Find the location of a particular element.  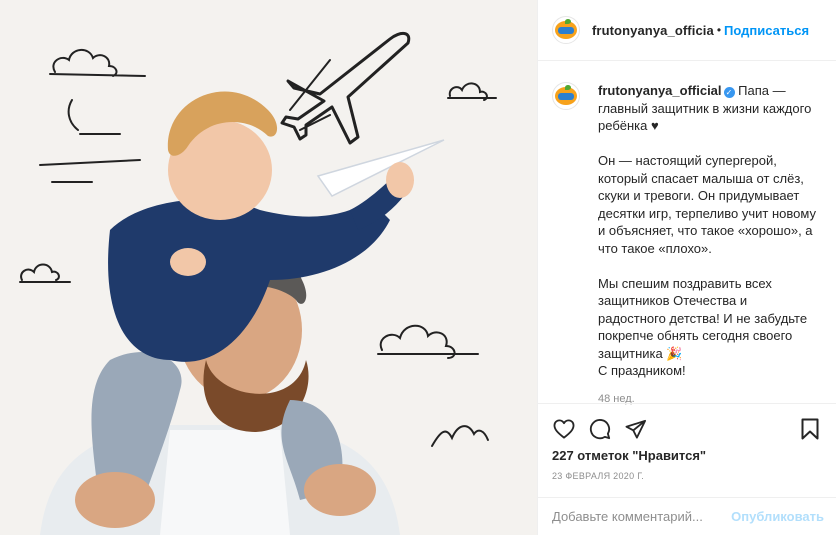

caption-avatar is located at coordinates (566, 96).